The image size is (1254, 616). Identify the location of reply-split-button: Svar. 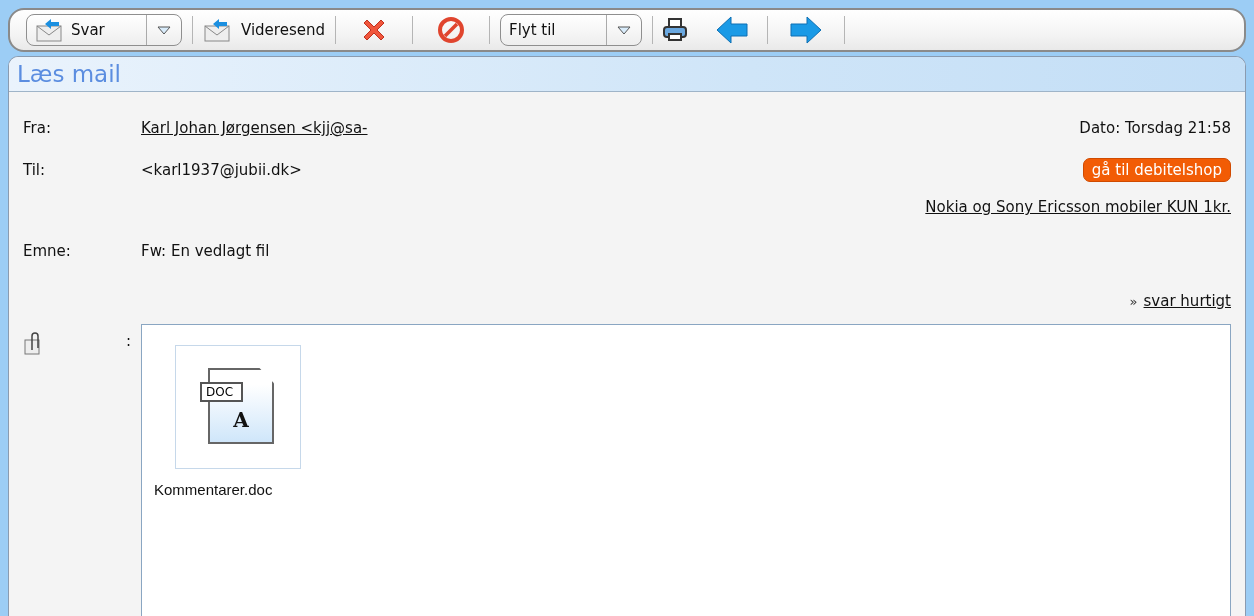
(104, 30).